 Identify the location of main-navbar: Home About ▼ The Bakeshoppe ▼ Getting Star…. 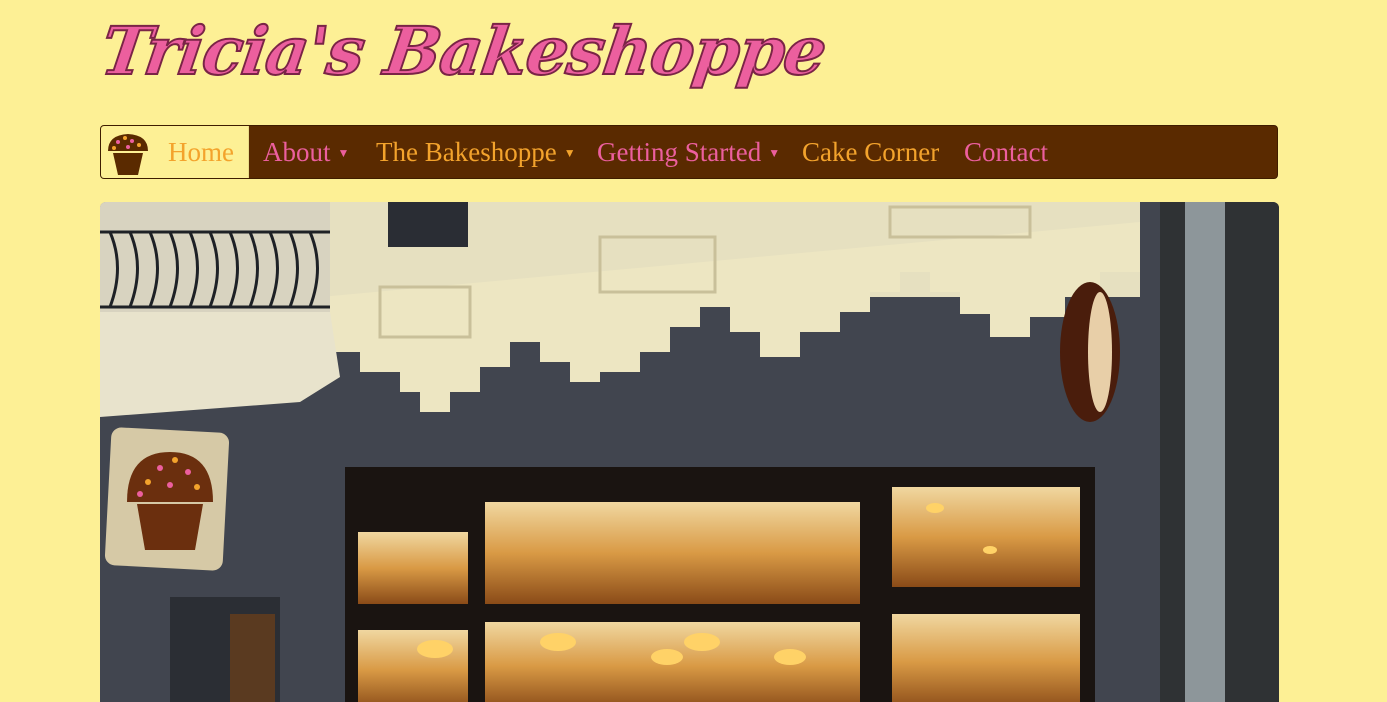
(689, 152).